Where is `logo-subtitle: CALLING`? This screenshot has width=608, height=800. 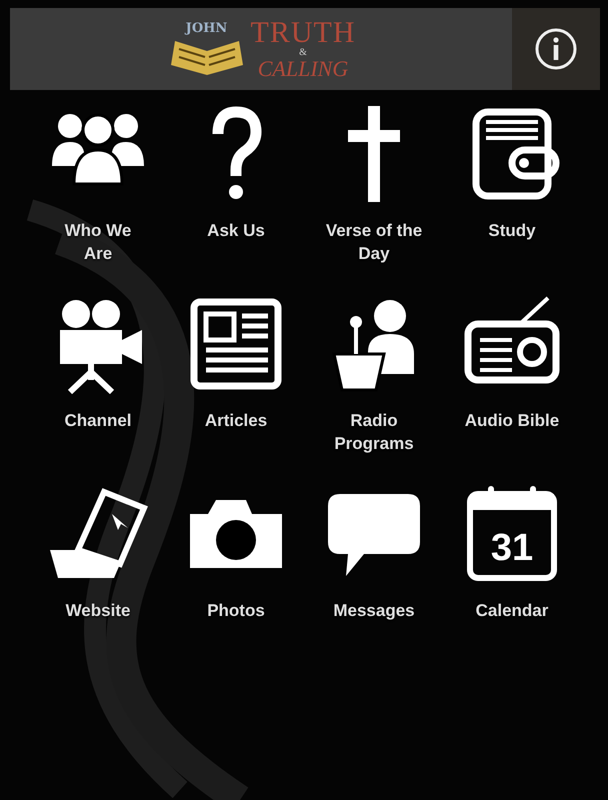 logo-subtitle: CALLING is located at coordinates (303, 69).